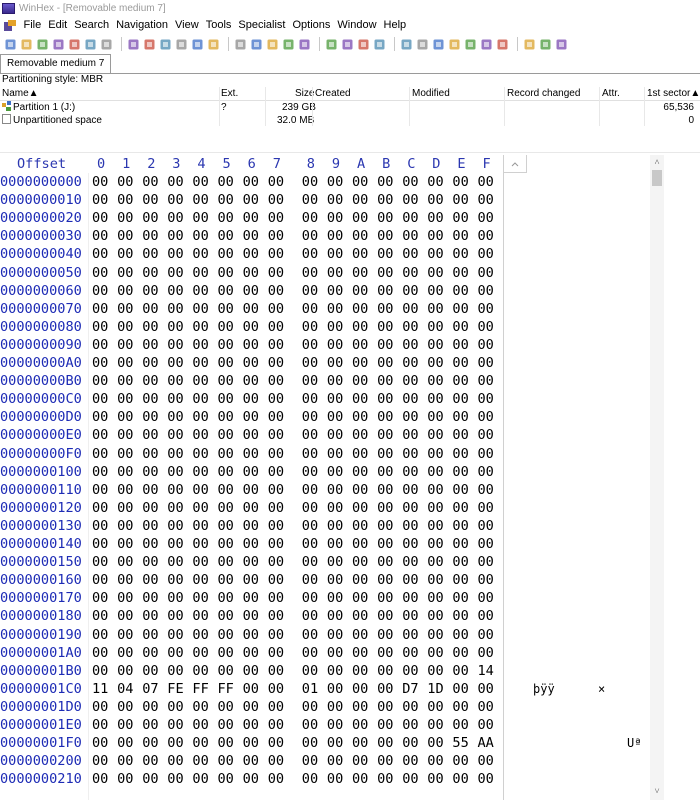 Image resolution: width=700 pixels, height=800 pixels. Describe the element at coordinates (41, 779) in the screenshot. I see `row-offset: 0000000210` at that location.